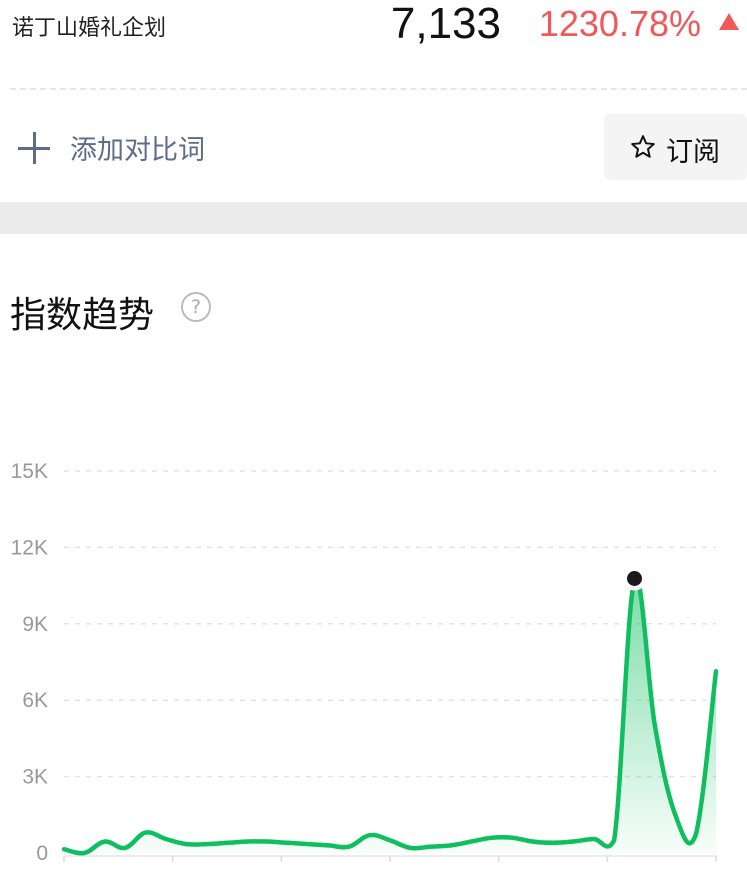 This screenshot has height=893, width=747. Describe the element at coordinates (35, 777) in the screenshot. I see `y-tick-label: 3K` at that location.